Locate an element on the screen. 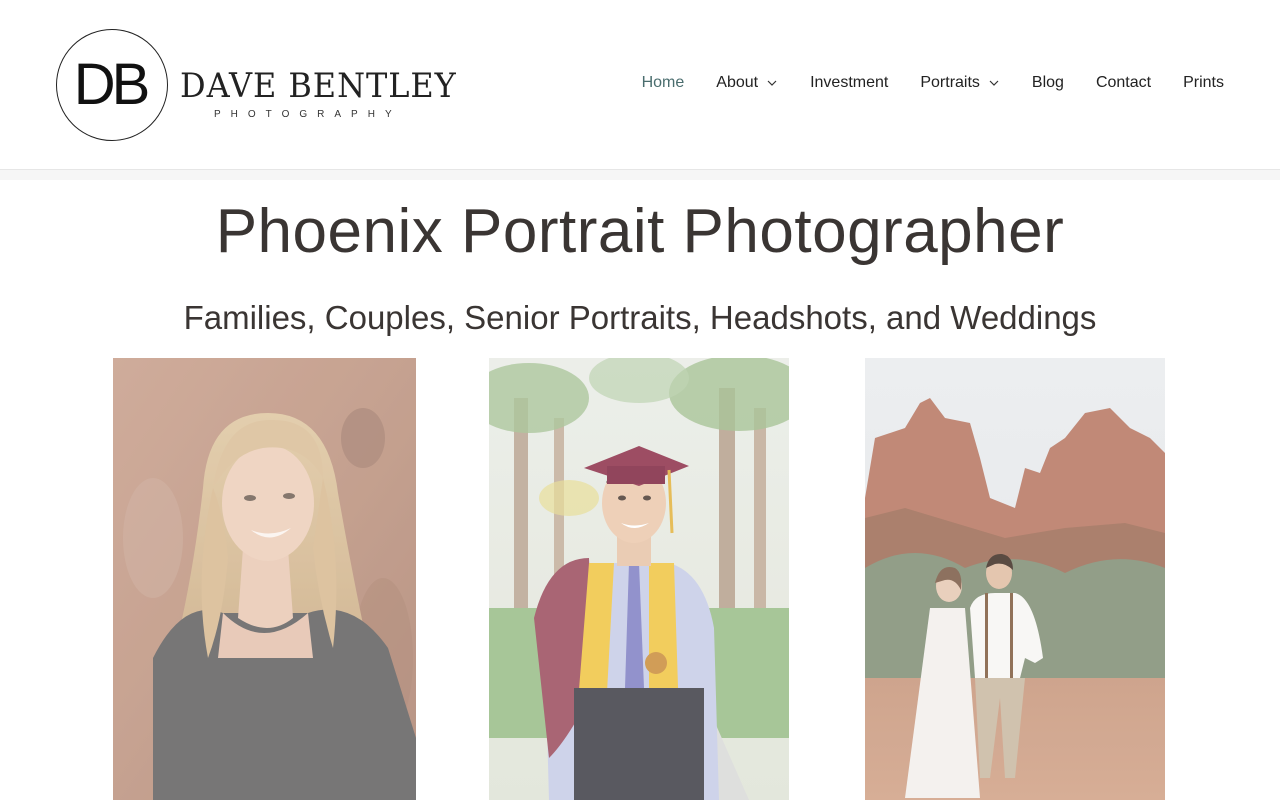 This screenshot has height=800, width=1280. nav-item-label: About is located at coordinates (737, 82).